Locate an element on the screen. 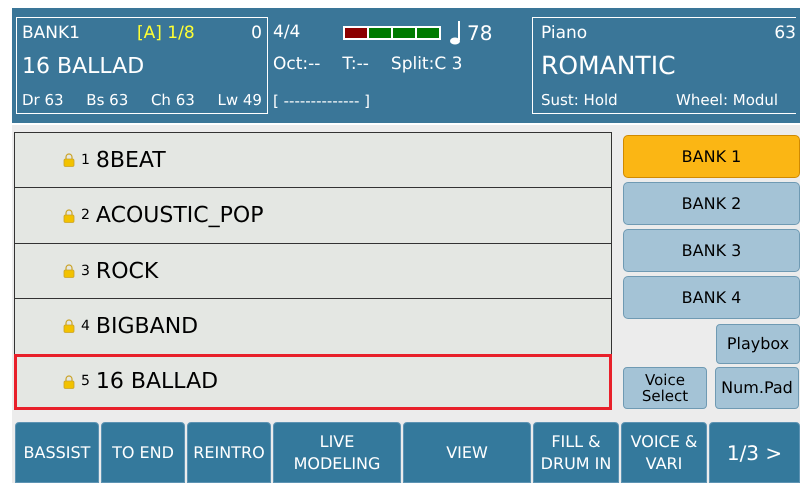  voice-select-button: Voice Select is located at coordinates (665, 388).